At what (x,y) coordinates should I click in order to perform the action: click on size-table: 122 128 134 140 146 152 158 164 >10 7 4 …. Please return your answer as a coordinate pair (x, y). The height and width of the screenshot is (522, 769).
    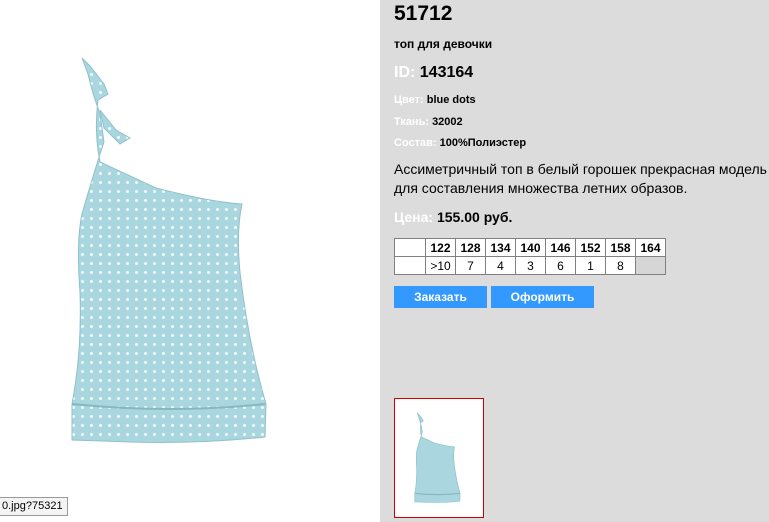
    Looking at the image, I should click on (530, 256).